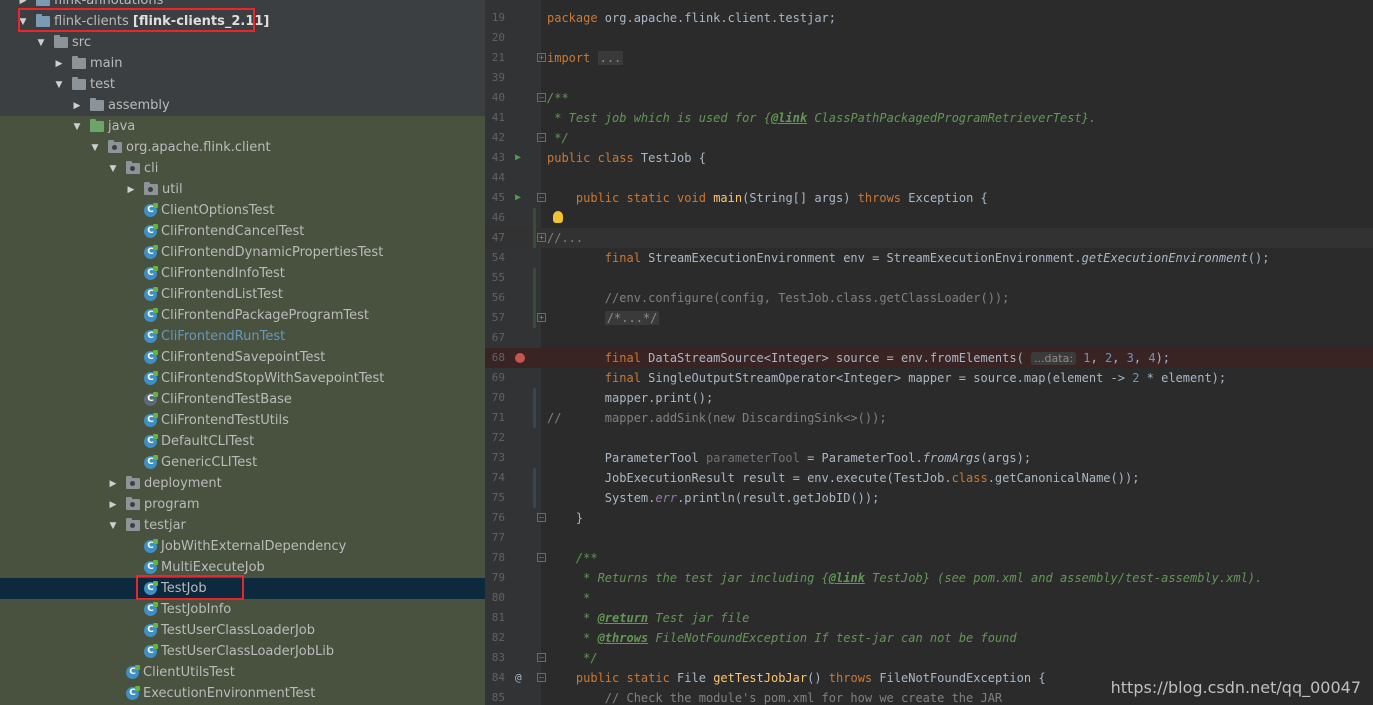  What do you see at coordinates (929, 38) in the screenshot?
I see `code-line: 20` at bounding box center [929, 38].